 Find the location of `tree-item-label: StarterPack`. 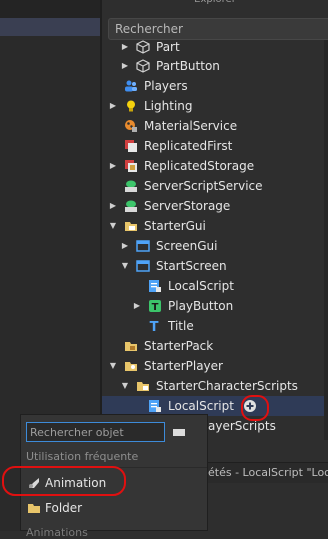

tree-item-label: StarterPack is located at coordinates (179, 346).